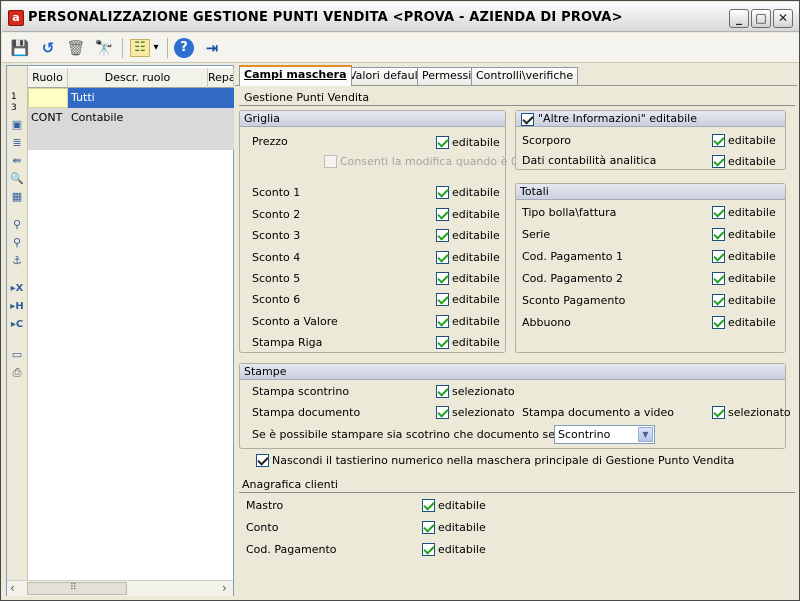 Image resolution: width=800 pixels, height=601 pixels. What do you see at coordinates (718, 278) in the screenshot?
I see `cod-pagamento-2-checkbox` at bounding box center [718, 278].